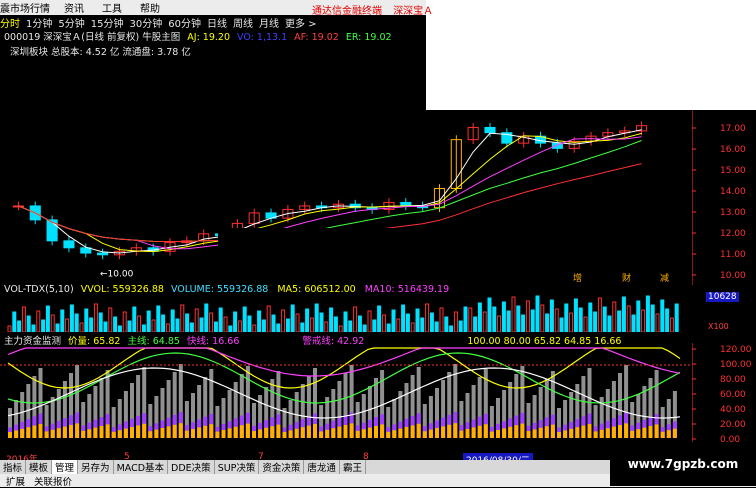 This screenshot has height=488, width=756. What do you see at coordinates (282, 467) in the screenshot?
I see `tab-fund: 资金决策` at bounding box center [282, 467].